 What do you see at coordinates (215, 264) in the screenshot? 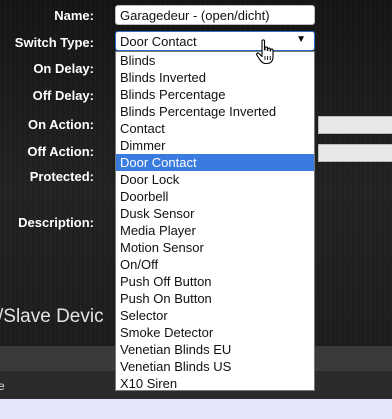
I see `dropdown-option: On/Off` at bounding box center [215, 264].